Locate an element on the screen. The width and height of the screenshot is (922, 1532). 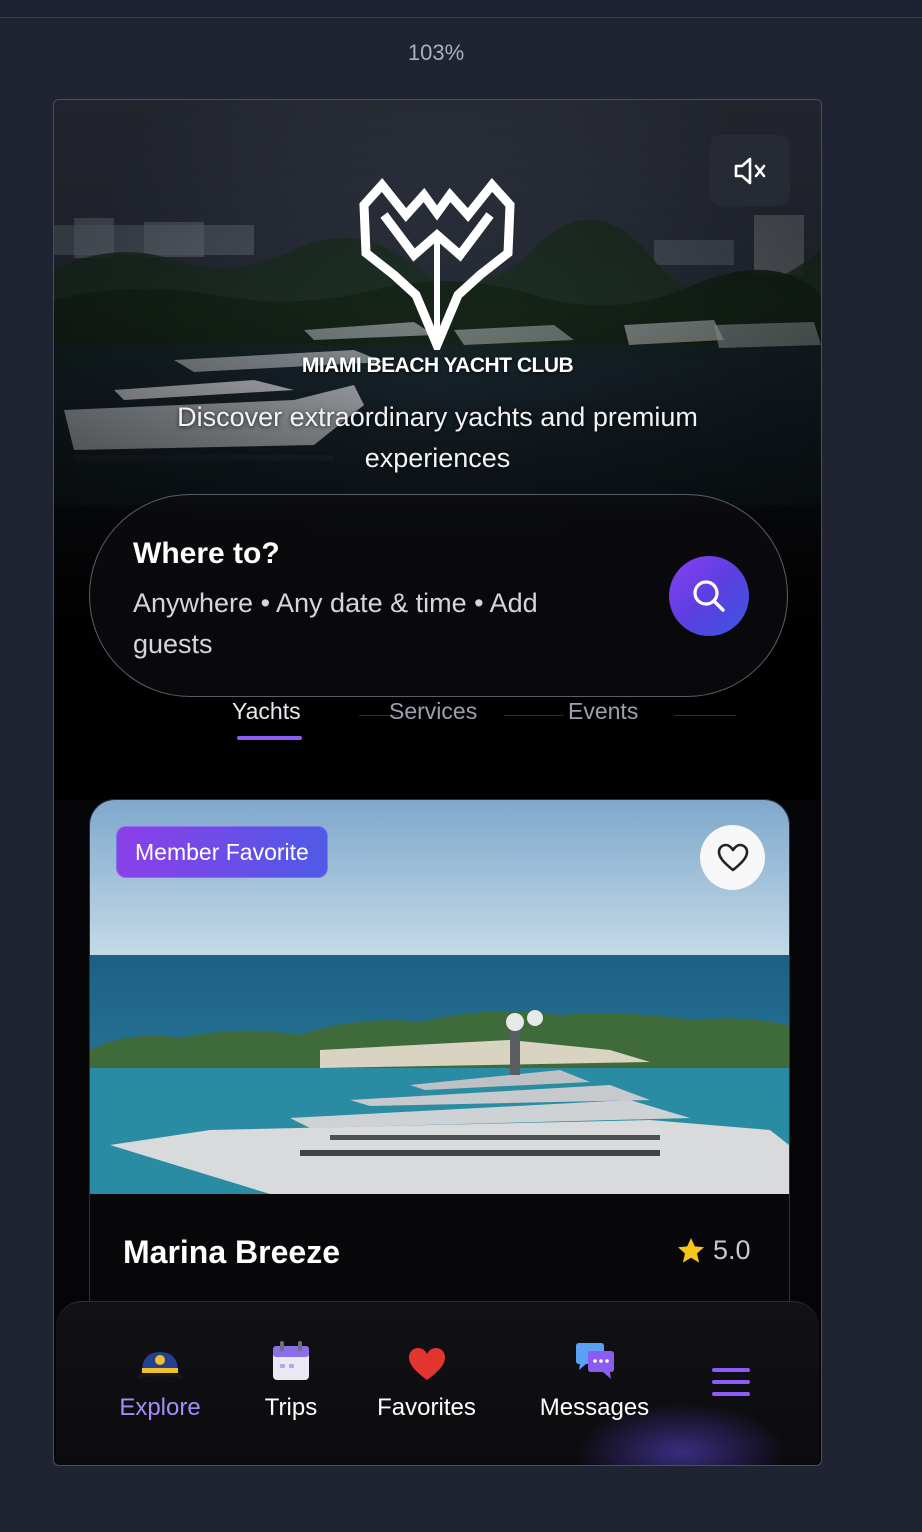
mute-button is located at coordinates (749, 170).